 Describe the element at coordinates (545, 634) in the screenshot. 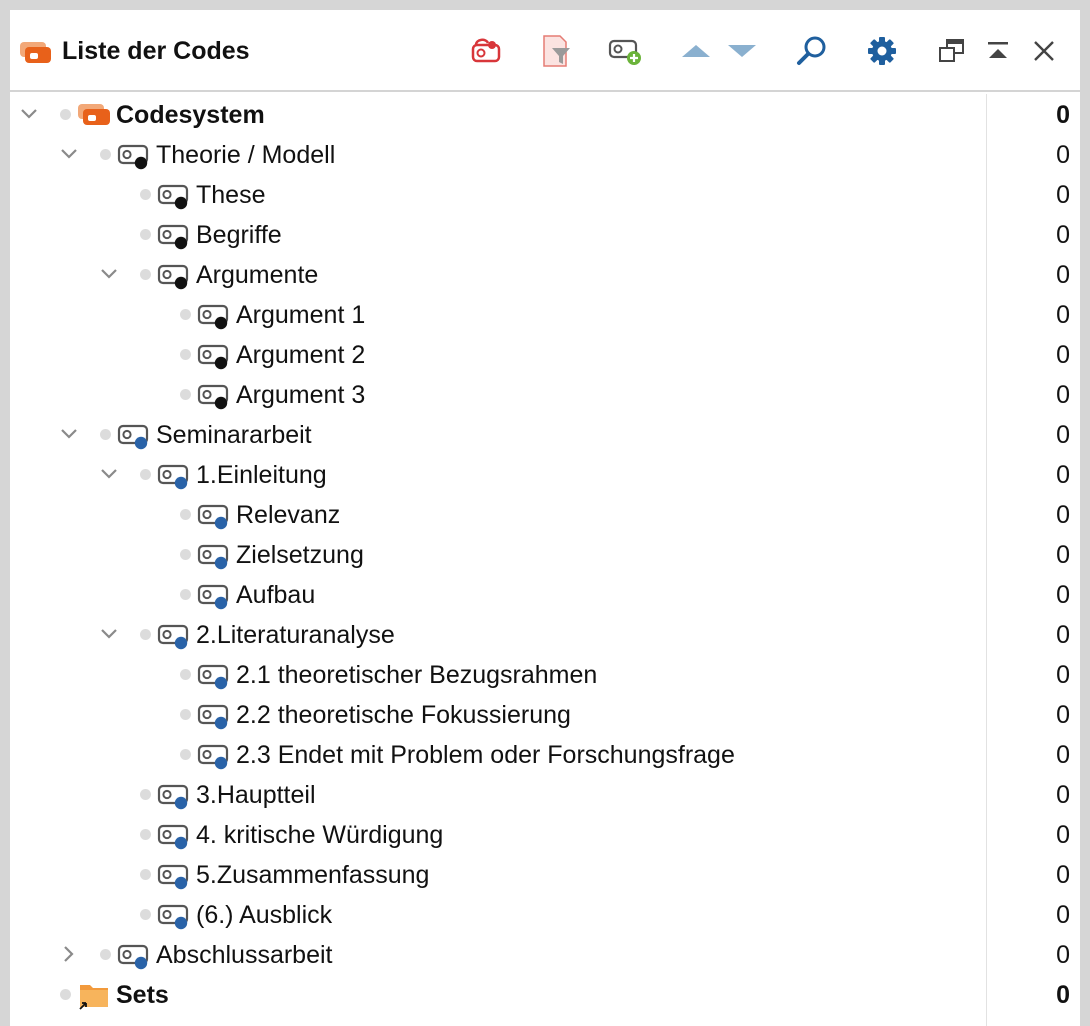

I see `tree-row: 2.Literaturanalyse 0` at that location.